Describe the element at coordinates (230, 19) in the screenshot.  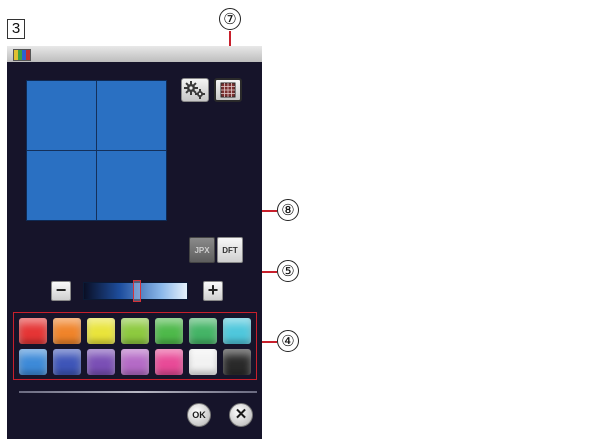
I see `callout-7: ⑦` at that location.